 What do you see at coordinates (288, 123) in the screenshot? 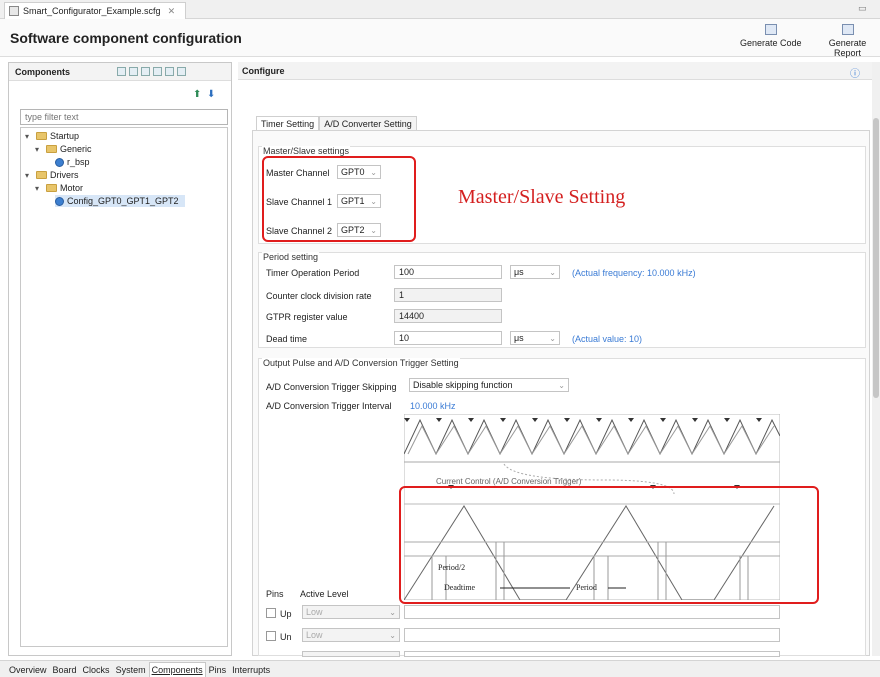
I see `tab-timer-setting: Timer Setting` at bounding box center [288, 123].